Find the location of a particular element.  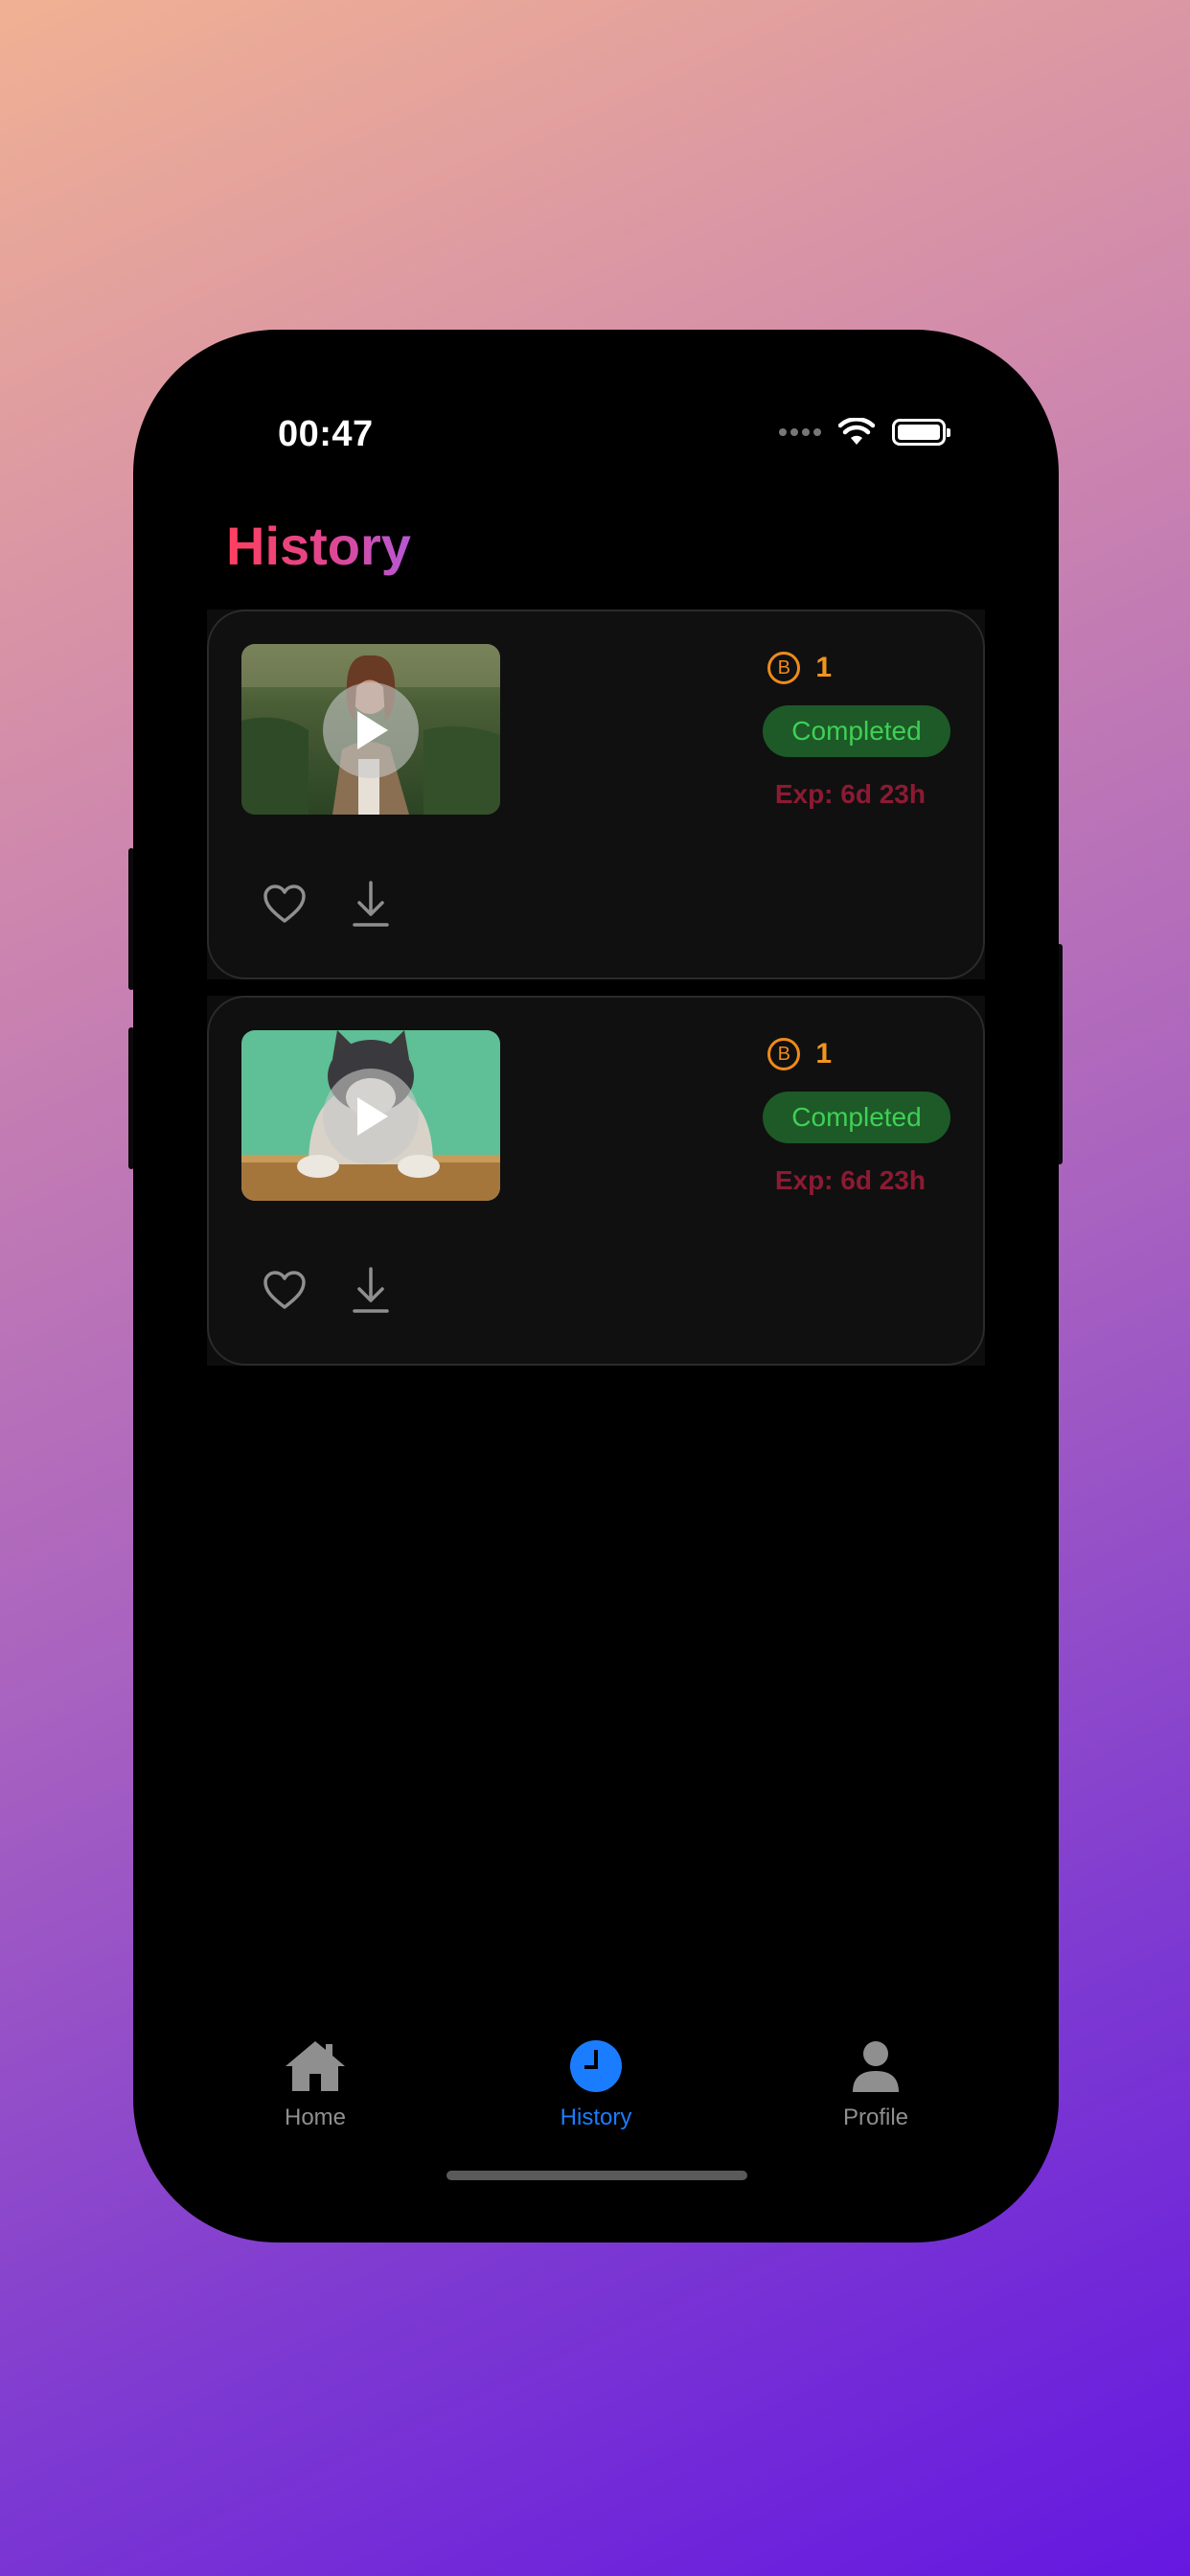

tab-profile: Profile is located at coordinates (876, 2084).